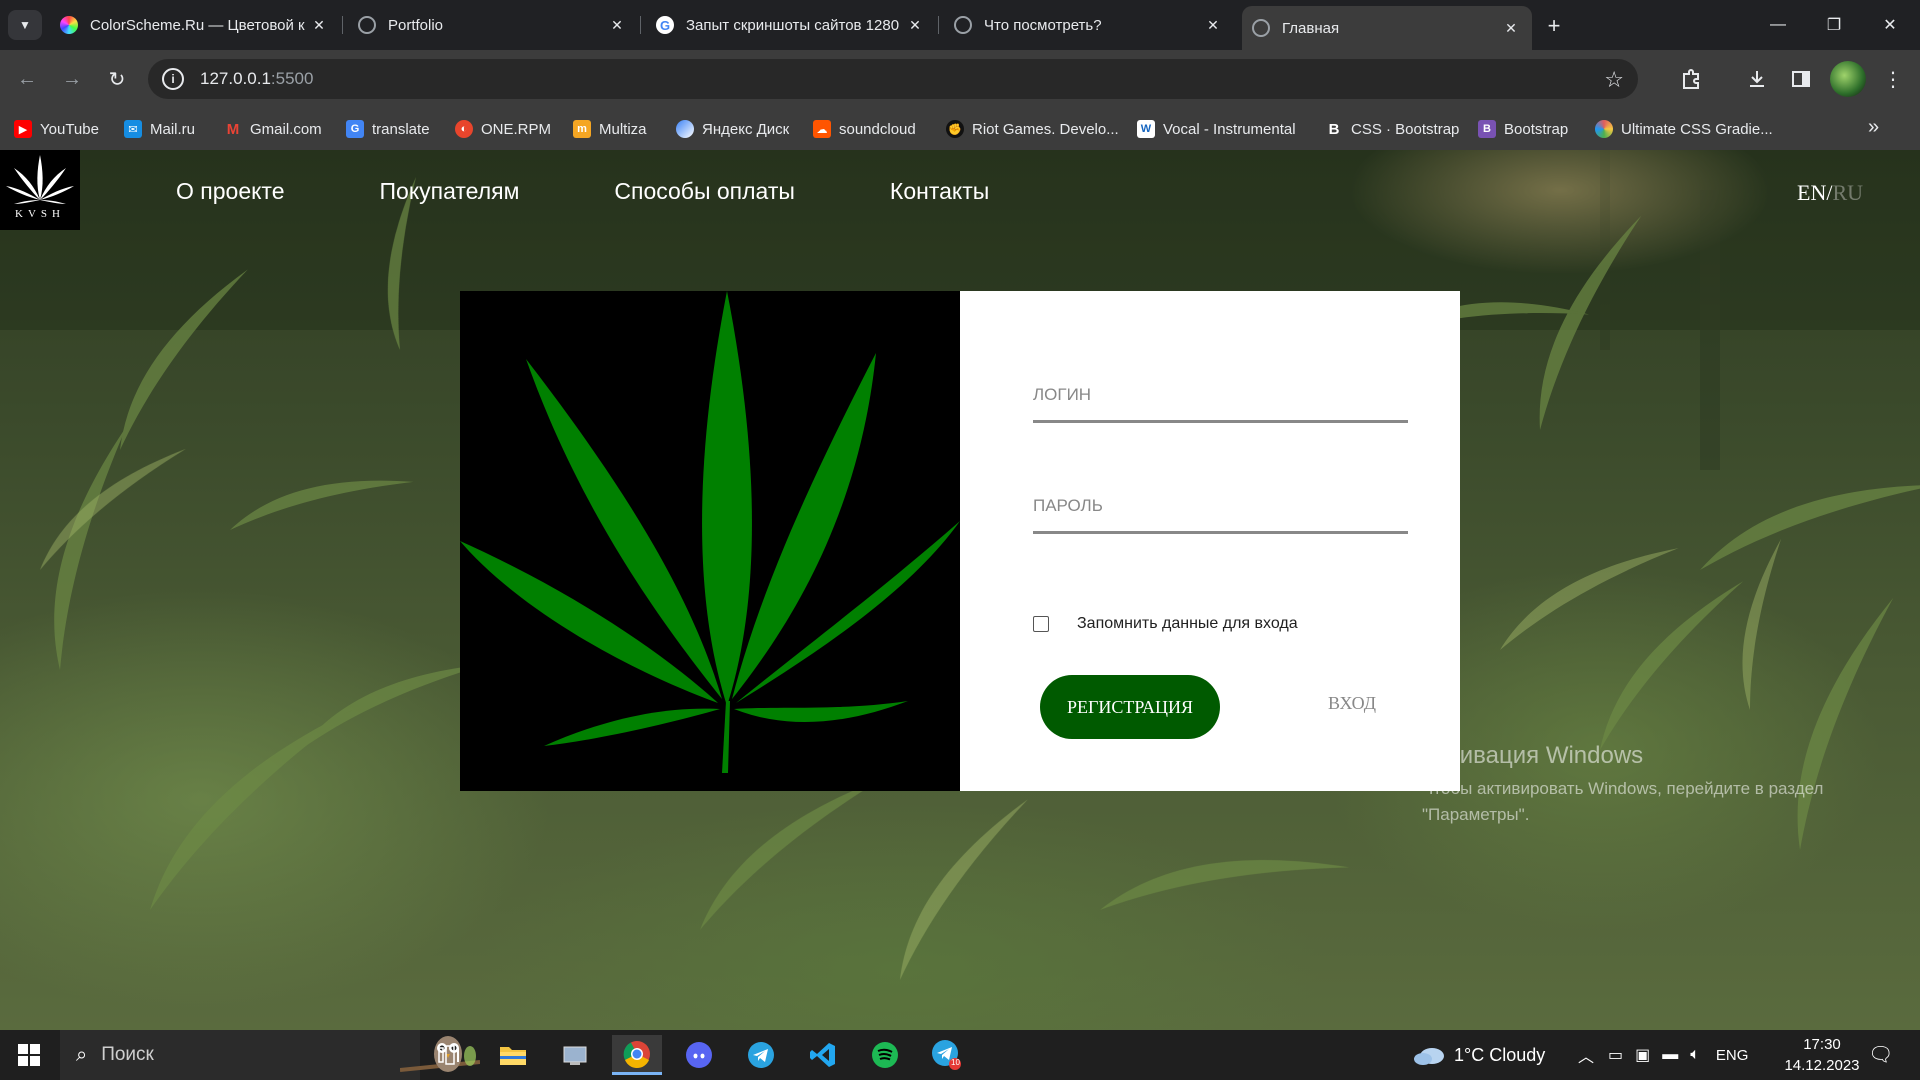 This screenshot has height=1080, width=1920. What do you see at coordinates (893, 79) in the screenshot?
I see `address-bar: i 127.0.0.1:5500 ☆` at bounding box center [893, 79].